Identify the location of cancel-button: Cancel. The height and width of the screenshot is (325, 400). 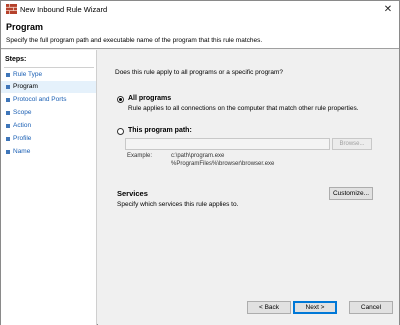
(371, 307).